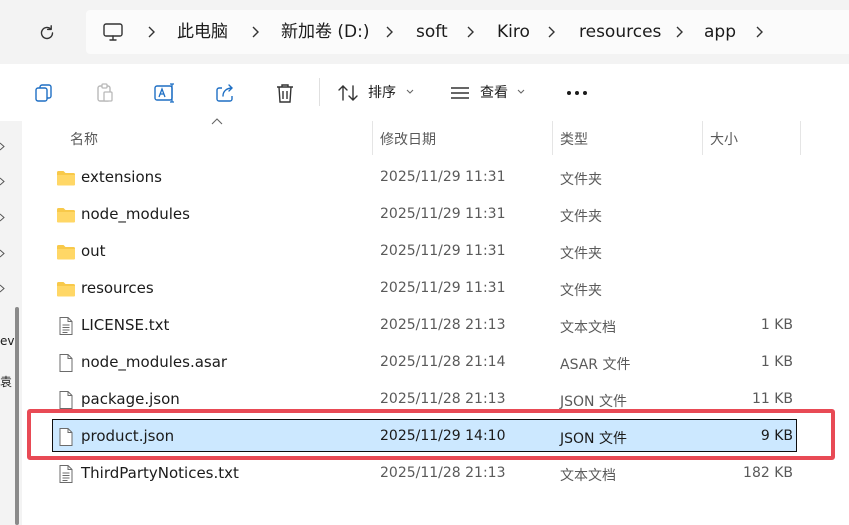 This screenshot has height=525, width=849. I want to click on file-size: 11 KB, so click(772, 399).